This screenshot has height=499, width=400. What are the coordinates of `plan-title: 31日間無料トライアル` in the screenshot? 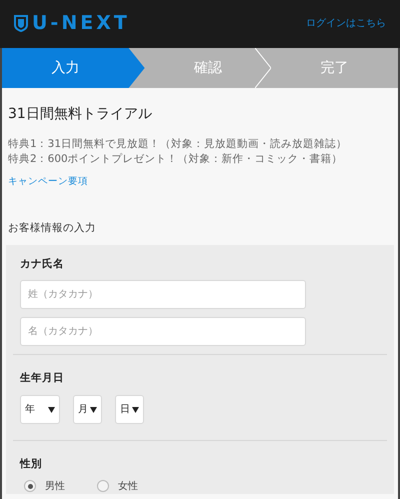 It's located at (80, 114).